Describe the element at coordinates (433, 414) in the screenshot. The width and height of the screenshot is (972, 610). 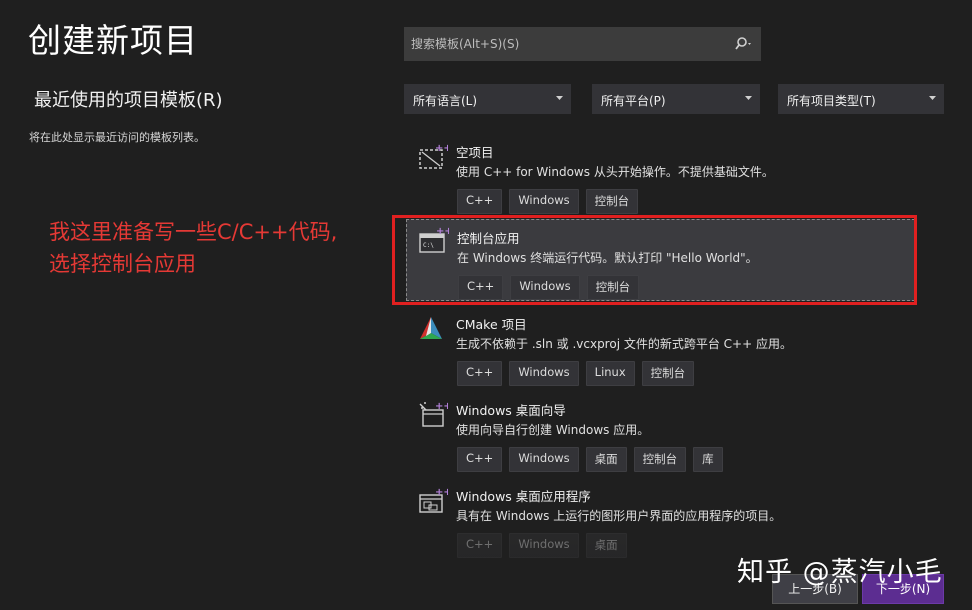
I see `desktop-wizard-icon: ++` at that location.